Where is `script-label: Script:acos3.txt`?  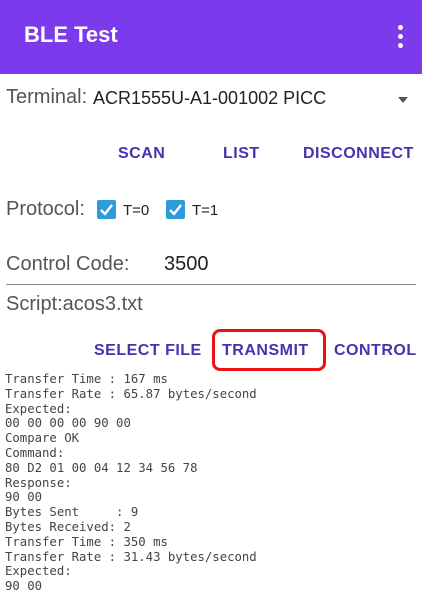
script-label: Script:acos3.txt is located at coordinates (74, 304).